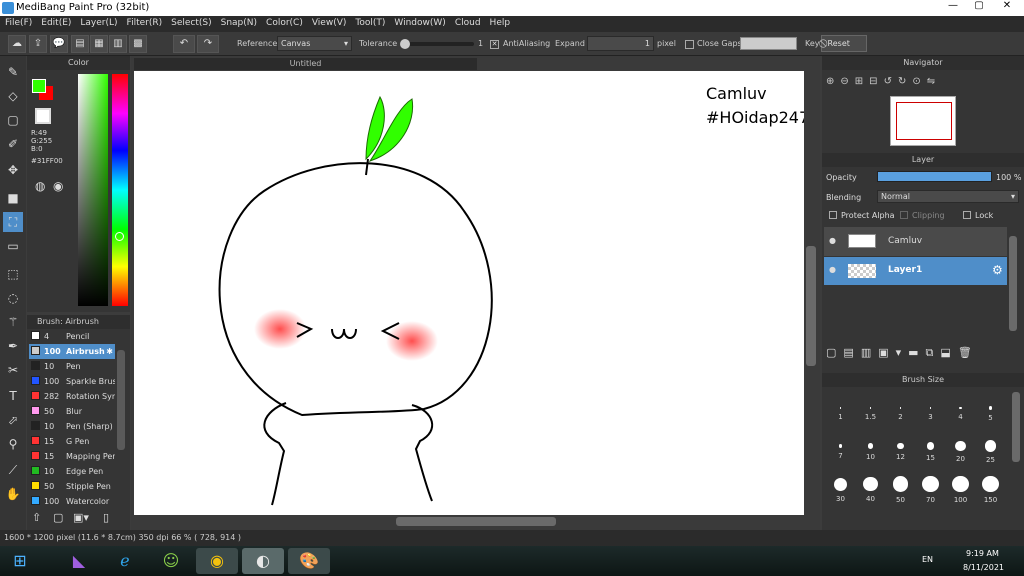  What do you see at coordinates (953, 7) in the screenshot?
I see `minimize-button: —` at bounding box center [953, 7].